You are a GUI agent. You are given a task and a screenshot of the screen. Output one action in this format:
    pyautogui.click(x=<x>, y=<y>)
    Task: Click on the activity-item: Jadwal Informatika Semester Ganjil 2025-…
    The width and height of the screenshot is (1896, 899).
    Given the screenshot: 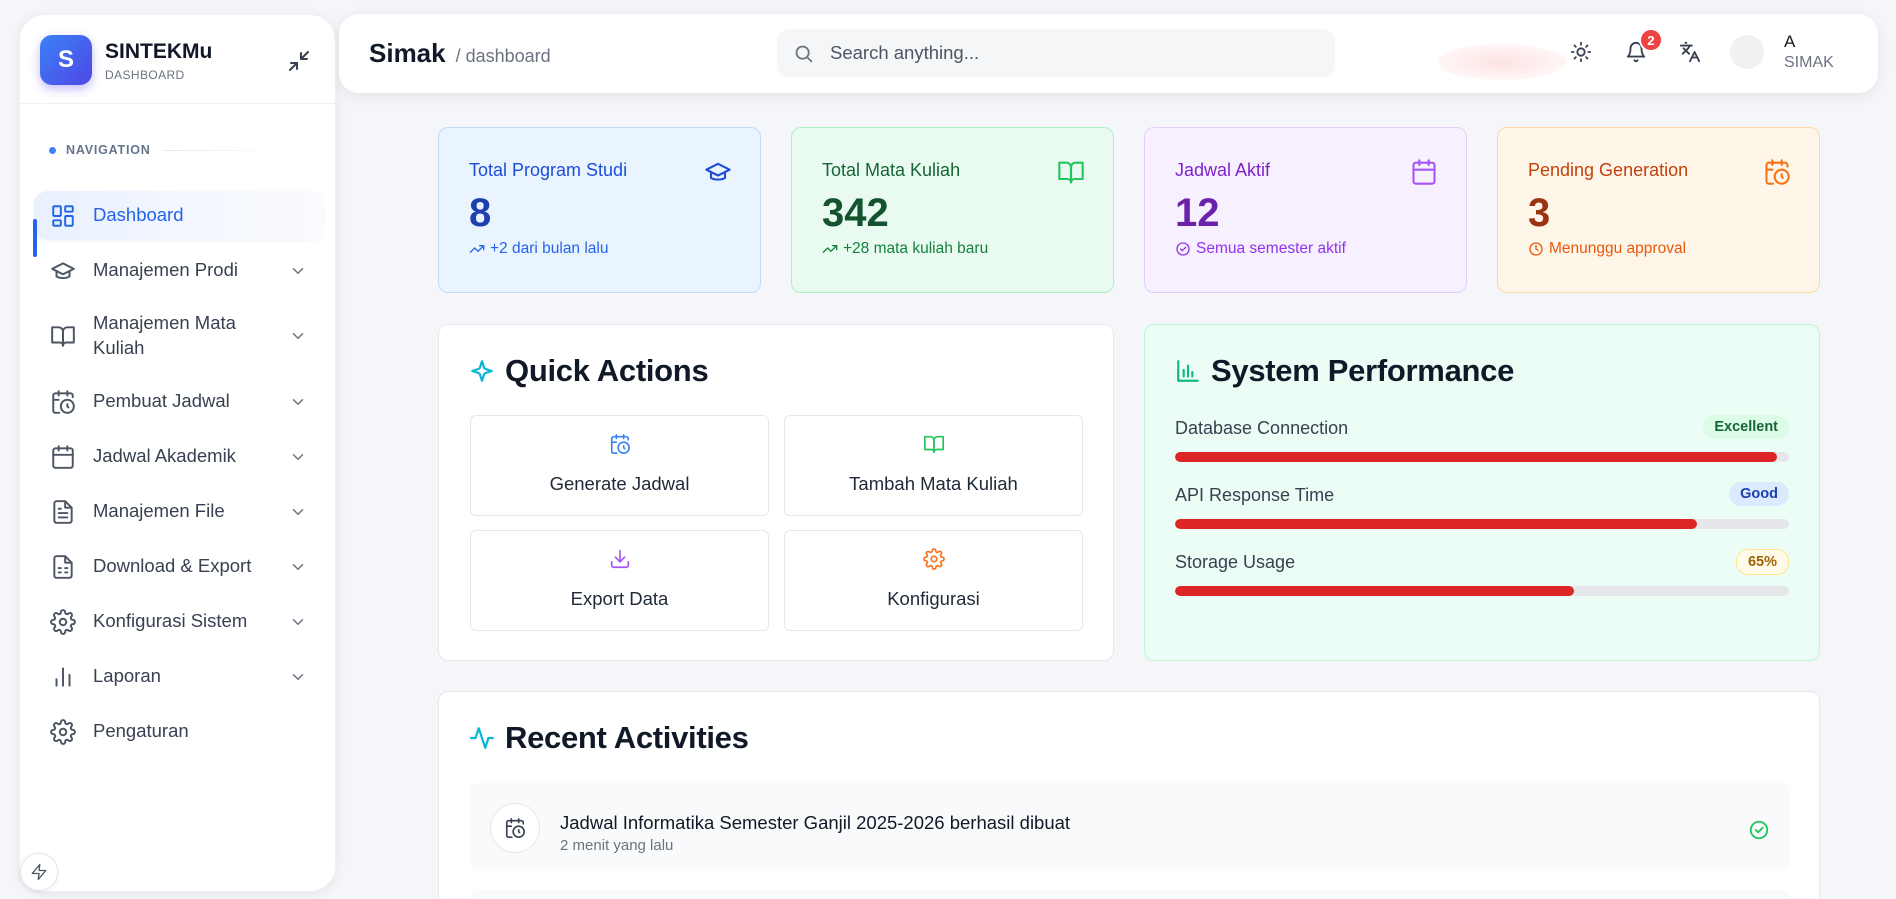 What is the action you would take?
    pyautogui.click(x=1130, y=827)
    